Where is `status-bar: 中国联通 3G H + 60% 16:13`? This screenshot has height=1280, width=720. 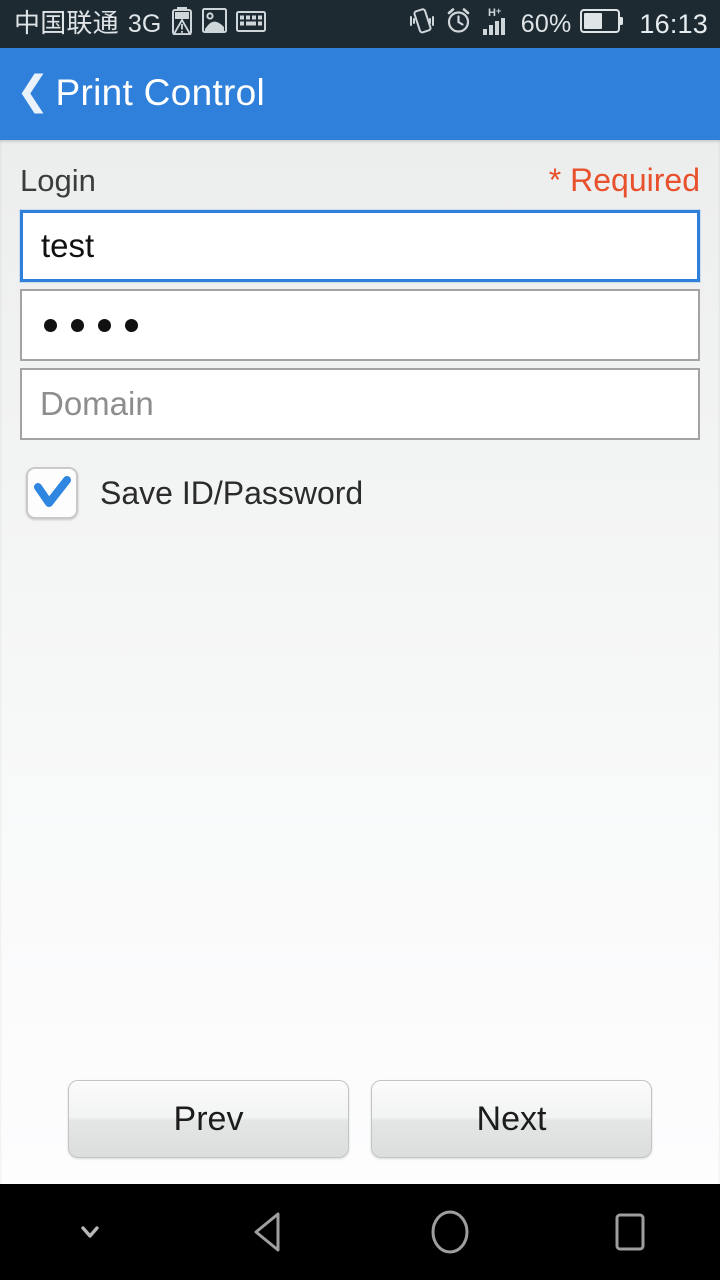
status-bar: 中国联通 3G H + 60% 16:13 is located at coordinates (360, 24).